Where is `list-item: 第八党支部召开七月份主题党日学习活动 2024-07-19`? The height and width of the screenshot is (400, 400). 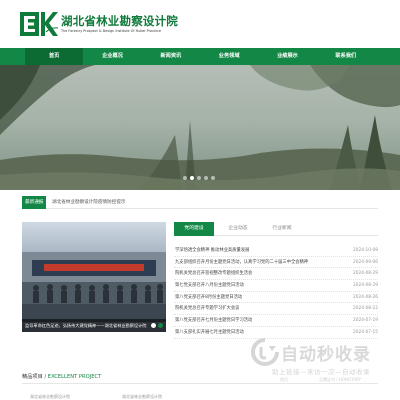
list-item: 第八党支部召开七月份主题党日学习活动 2024-07-19 is located at coordinates (276, 321).